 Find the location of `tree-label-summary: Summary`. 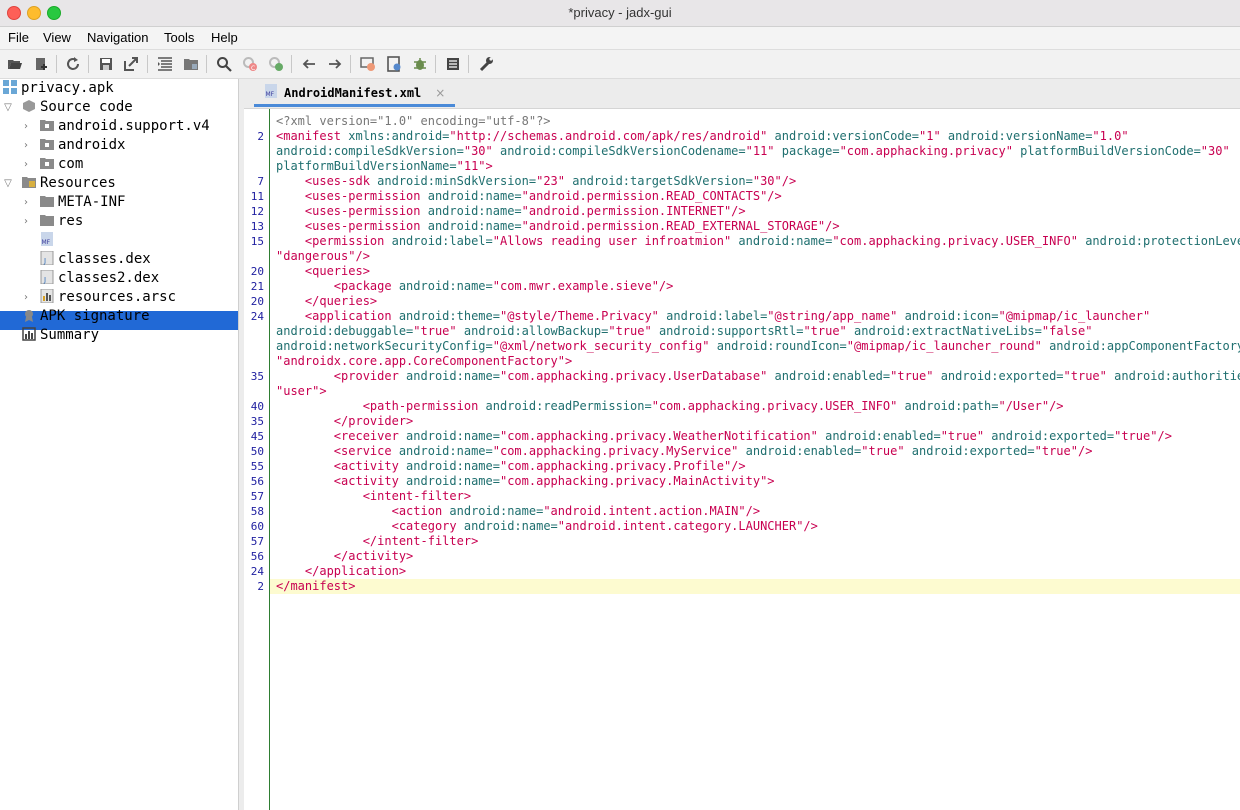

tree-label-summary: Summary is located at coordinates (70, 335).